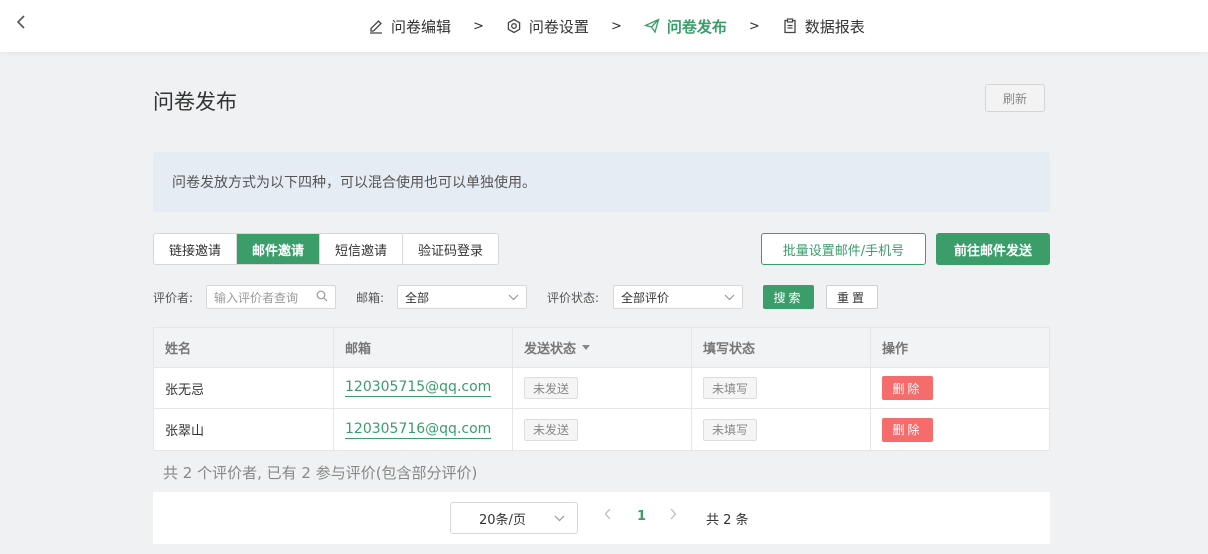  What do you see at coordinates (645, 297) in the screenshot?
I see `status-filter-value: 全部评价` at bounding box center [645, 297].